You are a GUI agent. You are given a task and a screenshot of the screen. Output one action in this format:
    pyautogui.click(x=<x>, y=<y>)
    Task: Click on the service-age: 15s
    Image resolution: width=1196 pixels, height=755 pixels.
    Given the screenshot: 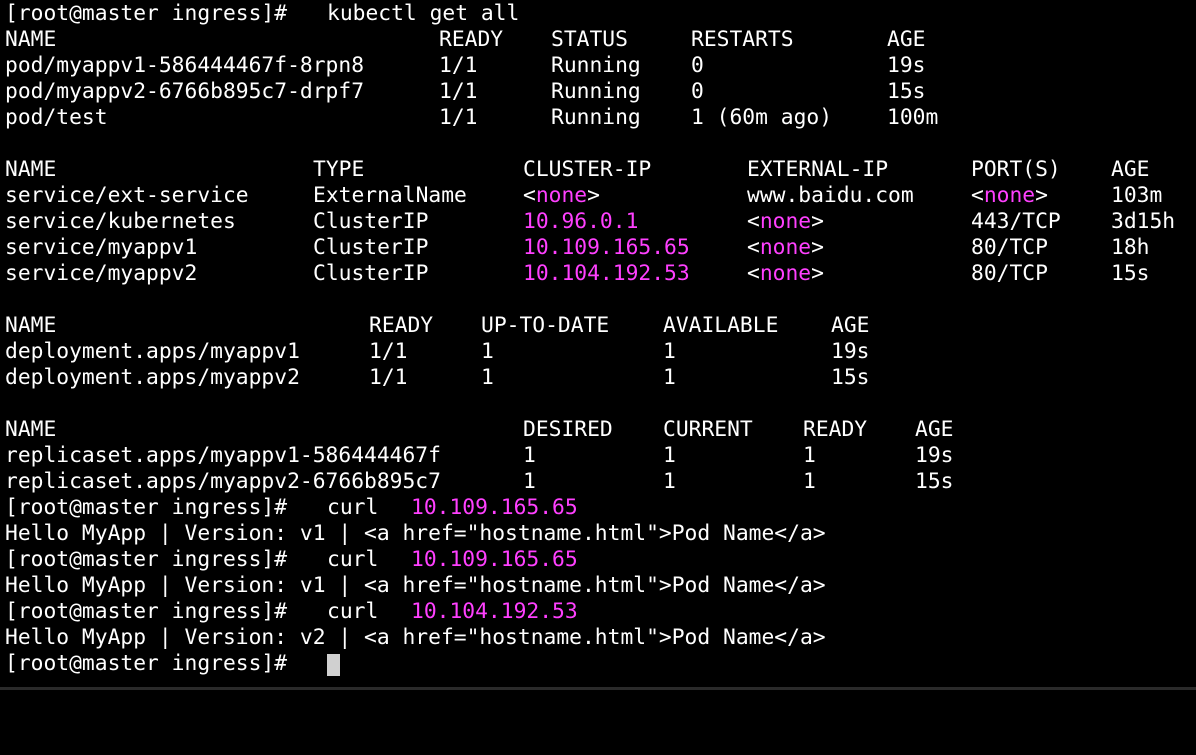 What is the action you would take?
    pyautogui.click(x=1130, y=273)
    